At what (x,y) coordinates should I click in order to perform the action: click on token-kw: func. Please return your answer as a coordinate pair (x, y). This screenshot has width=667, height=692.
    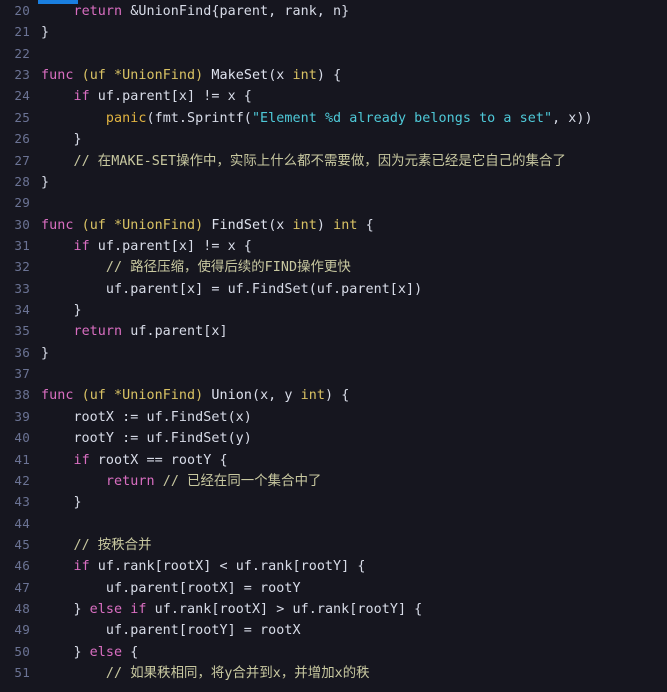
    Looking at the image, I should click on (57, 396).